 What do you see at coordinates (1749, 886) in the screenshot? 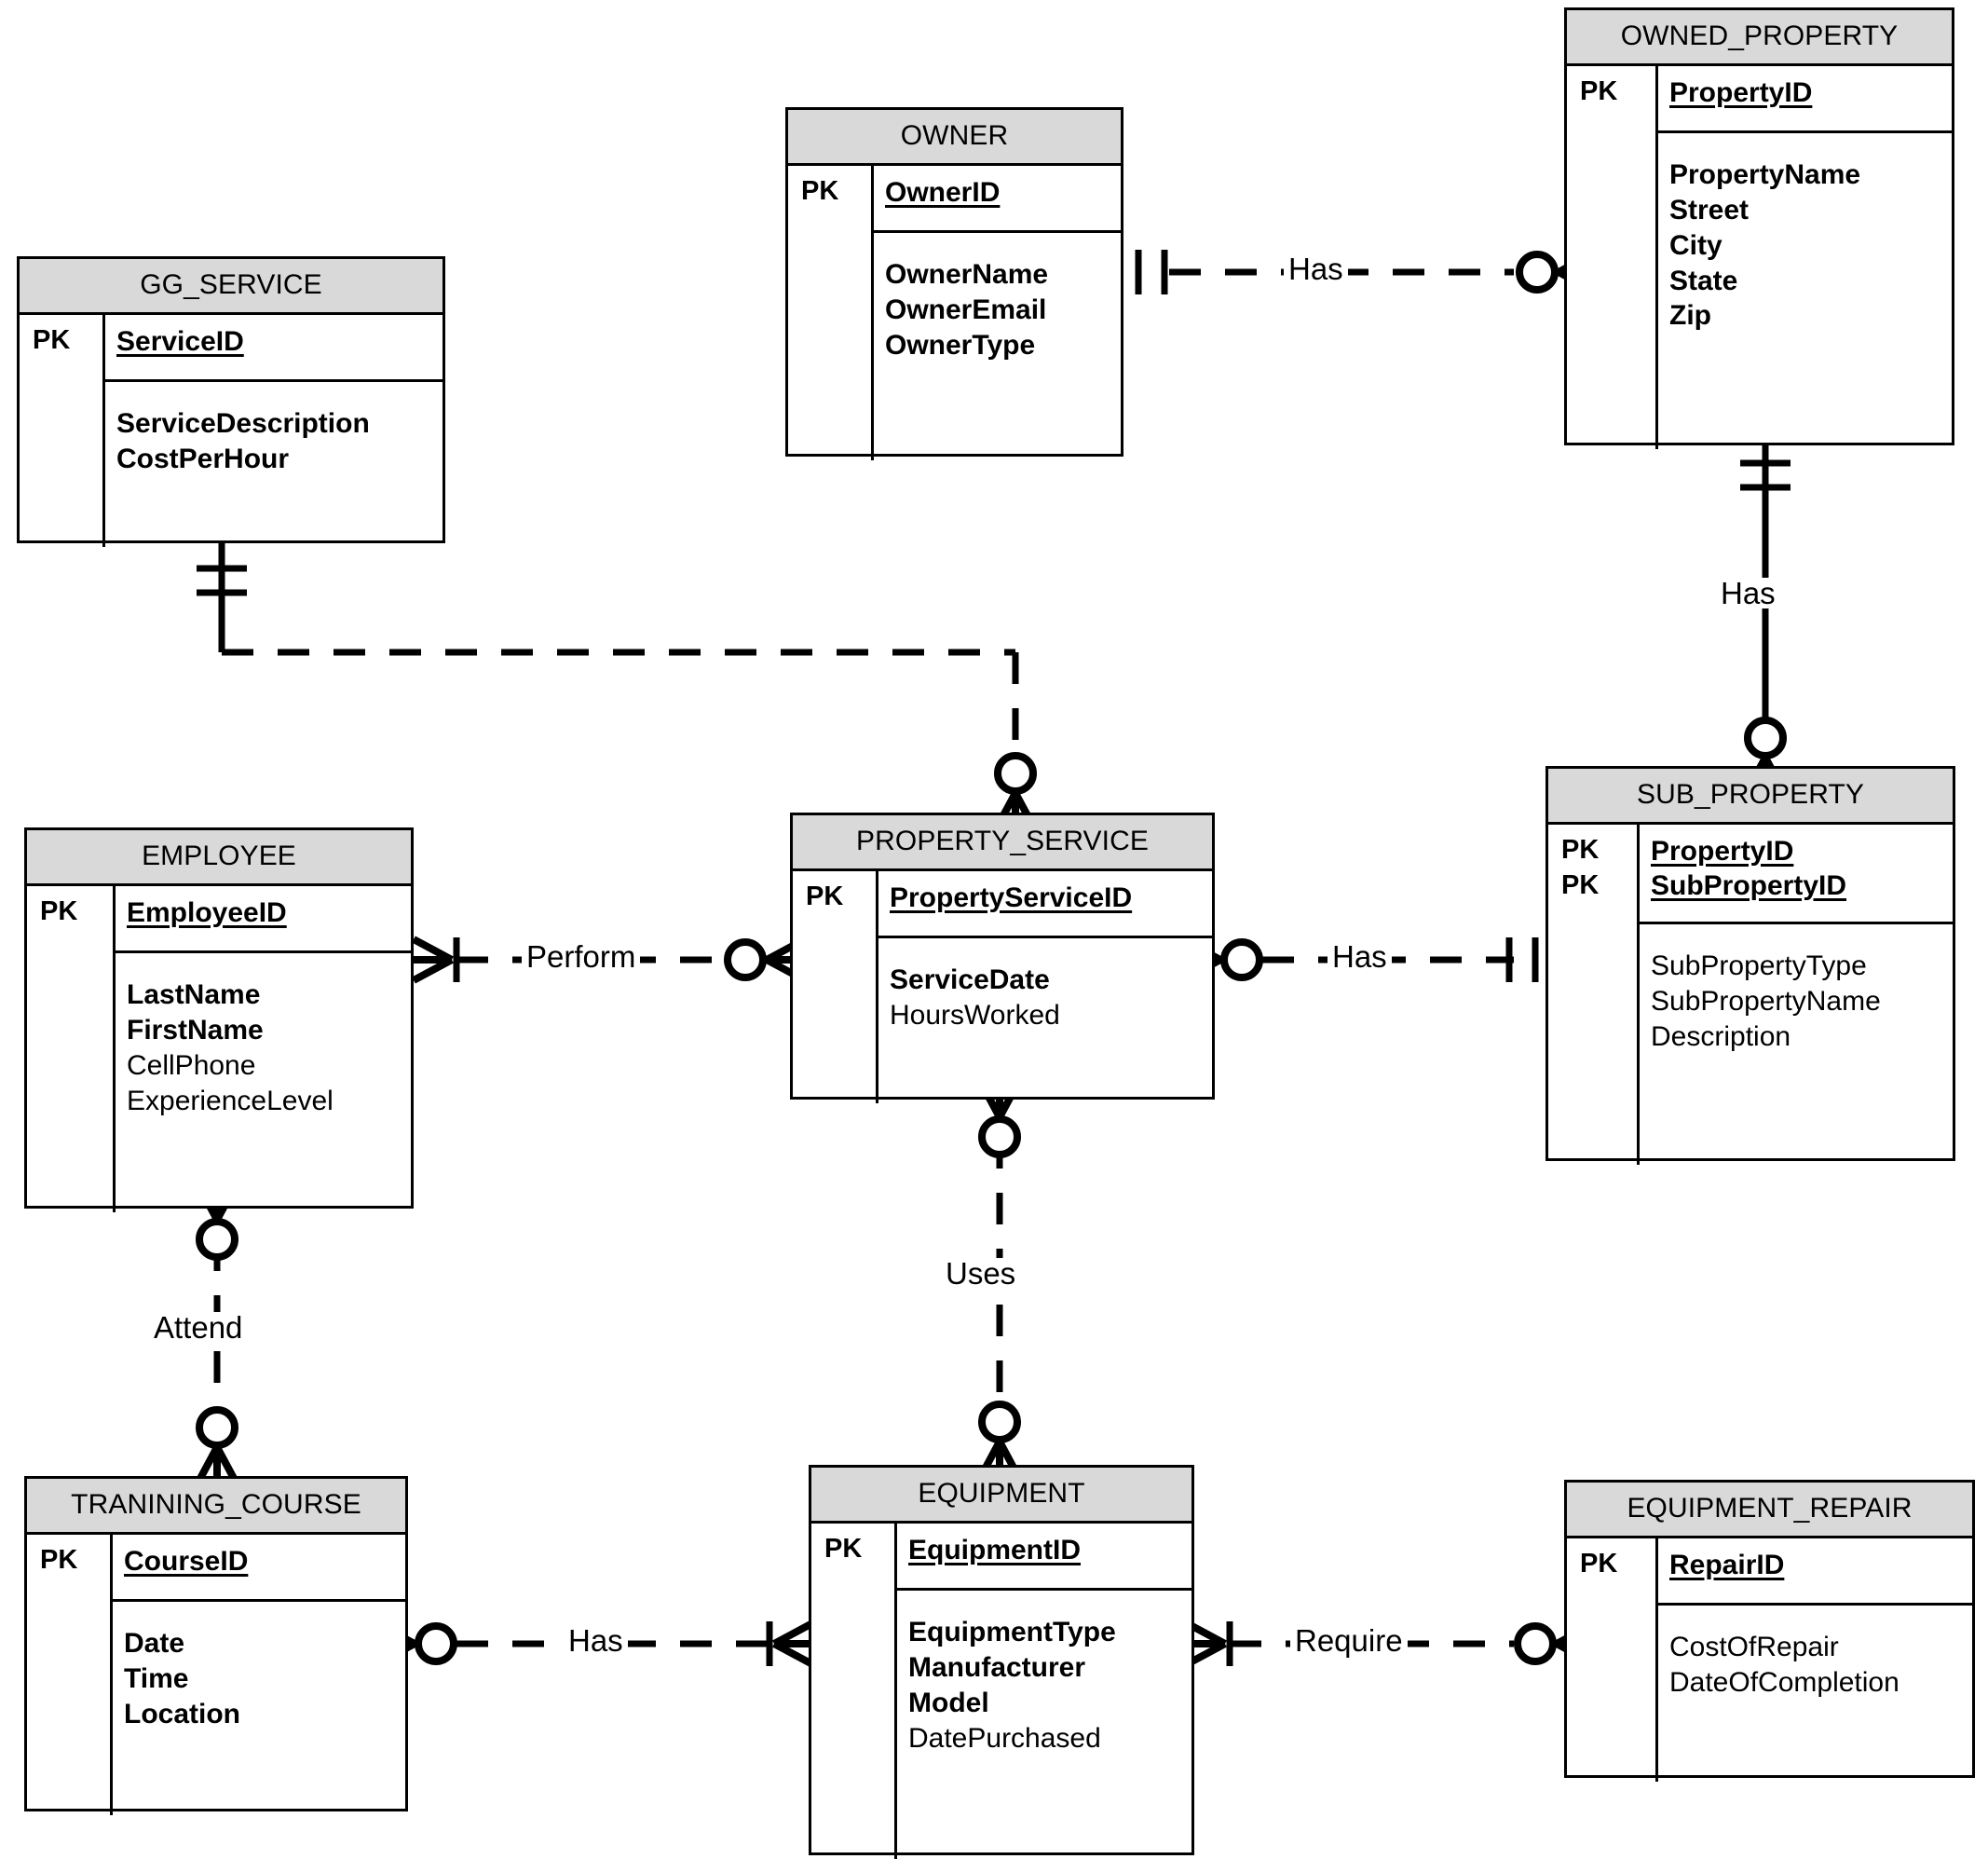
I see `pk-attribute: SubPropertyID` at bounding box center [1749, 886].